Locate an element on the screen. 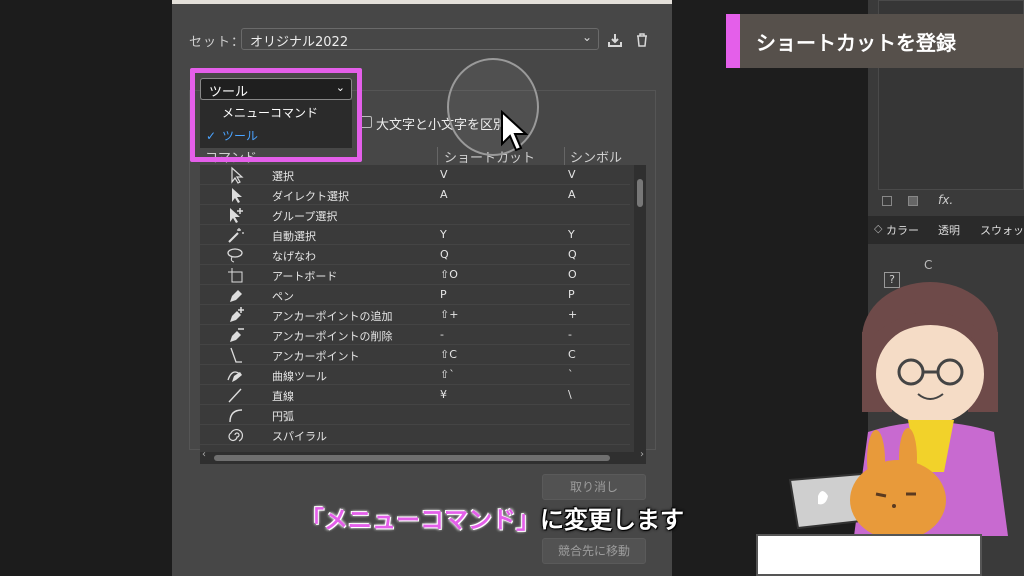  menu-item-menu-commands: メニューコマンド is located at coordinates (276, 113).